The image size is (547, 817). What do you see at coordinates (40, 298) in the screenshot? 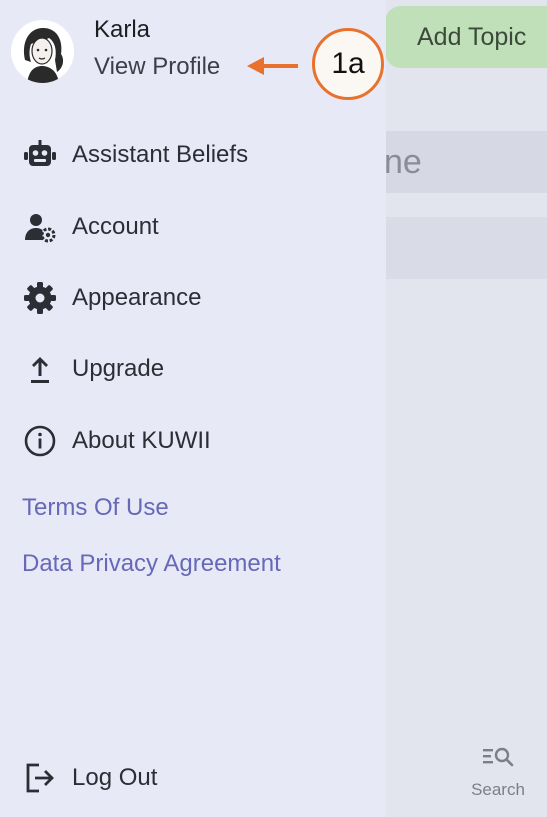
I see `gear-icon` at bounding box center [40, 298].